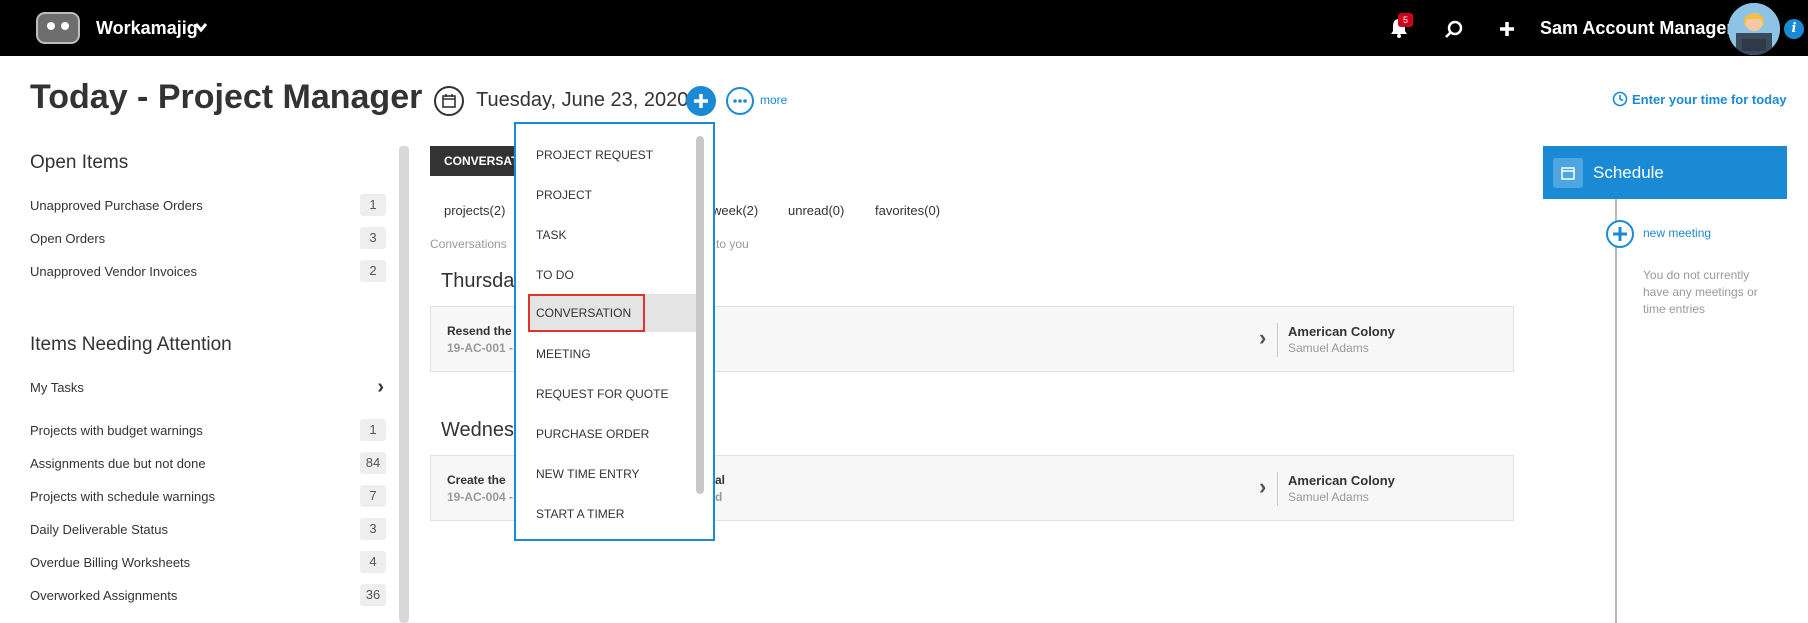 The image size is (1808, 623). What do you see at coordinates (131, 344) in the screenshot?
I see `attention-heading: Items Needing Attention` at bounding box center [131, 344].